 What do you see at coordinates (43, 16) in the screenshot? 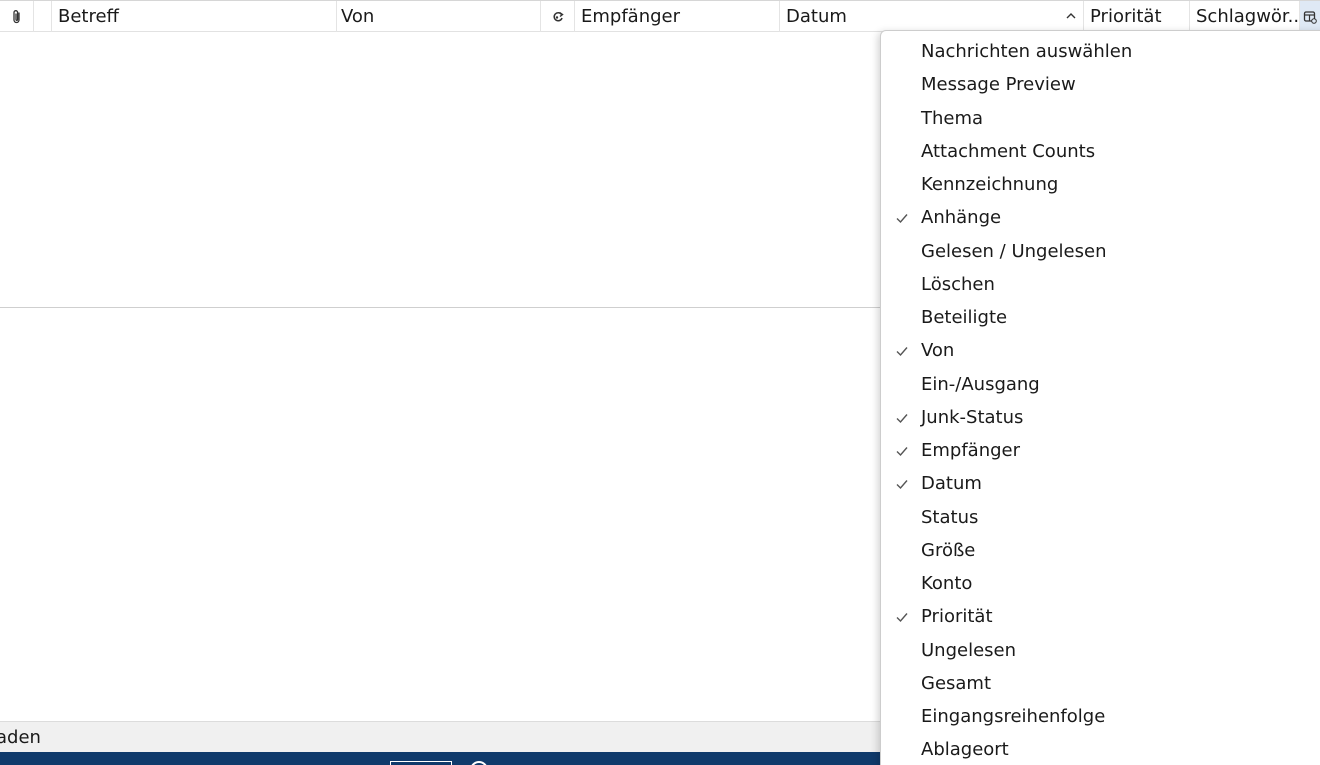
I see `column-thread-spacer` at bounding box center [43, 16].